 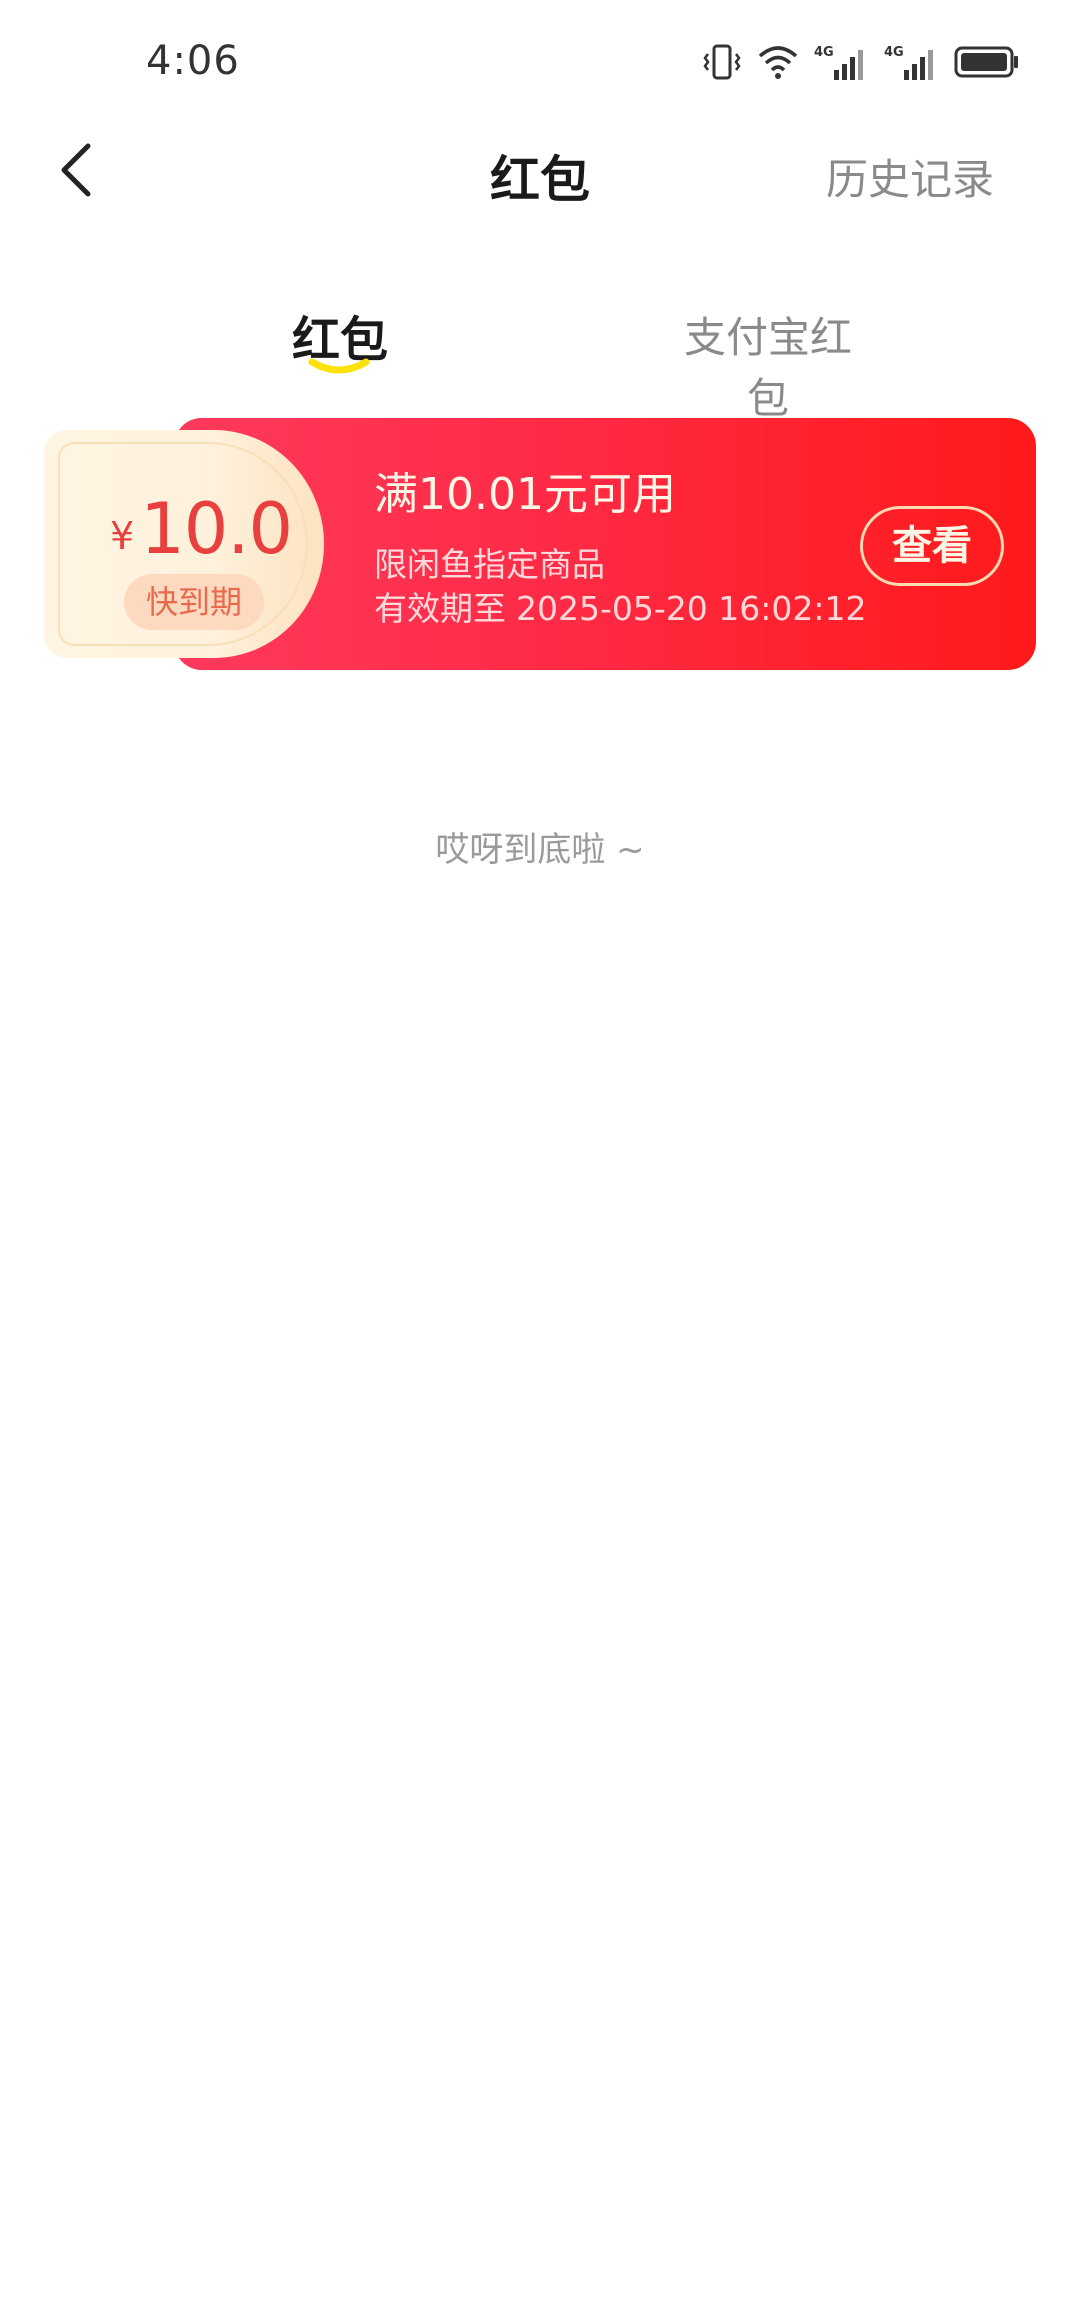 I want to click on status-time: 4:06, so click(x=193, y=61).